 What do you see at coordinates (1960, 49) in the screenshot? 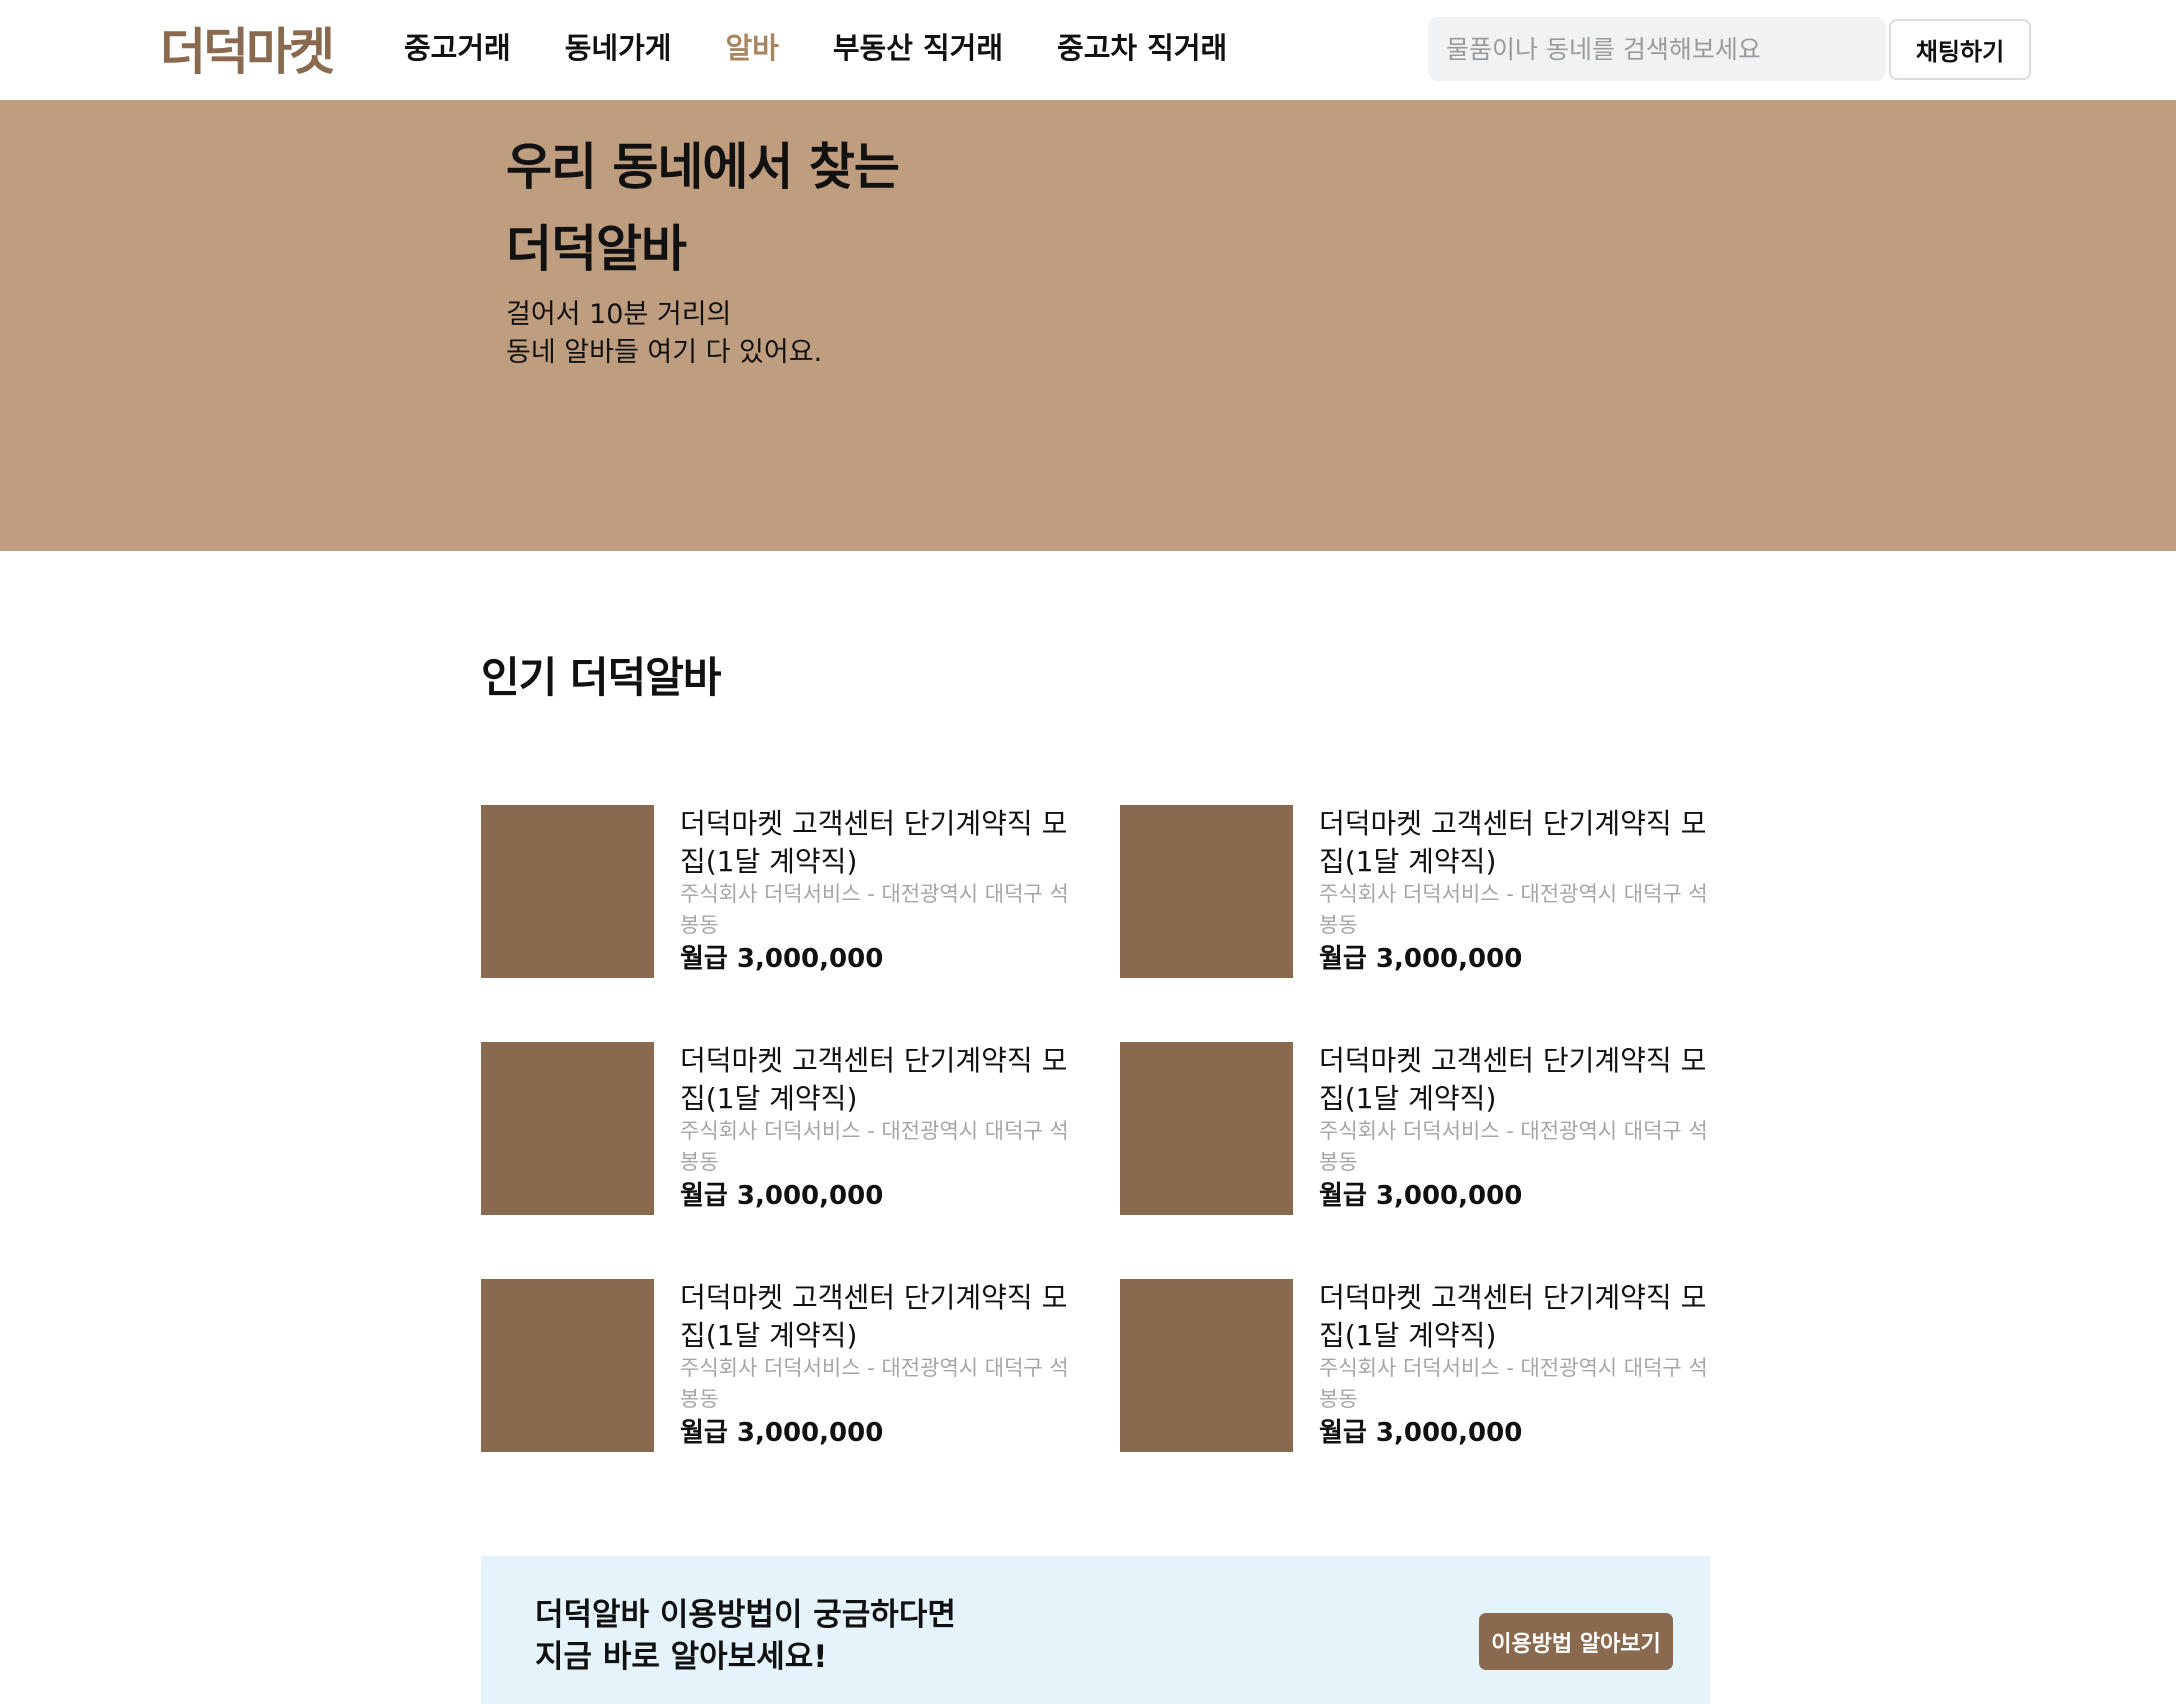
I see `chat-button: 채팅하기` at bounding box center [1960, 49].